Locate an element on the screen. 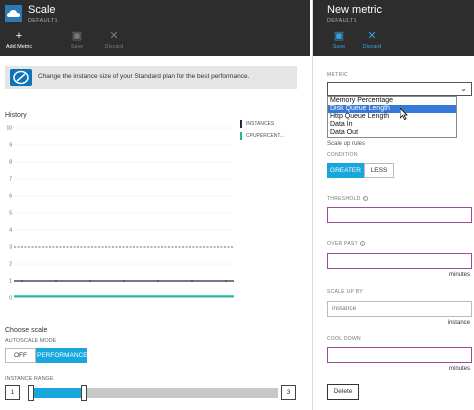 The image size is (474, 410). slider-min-handle is located at coordinates (31, 393).